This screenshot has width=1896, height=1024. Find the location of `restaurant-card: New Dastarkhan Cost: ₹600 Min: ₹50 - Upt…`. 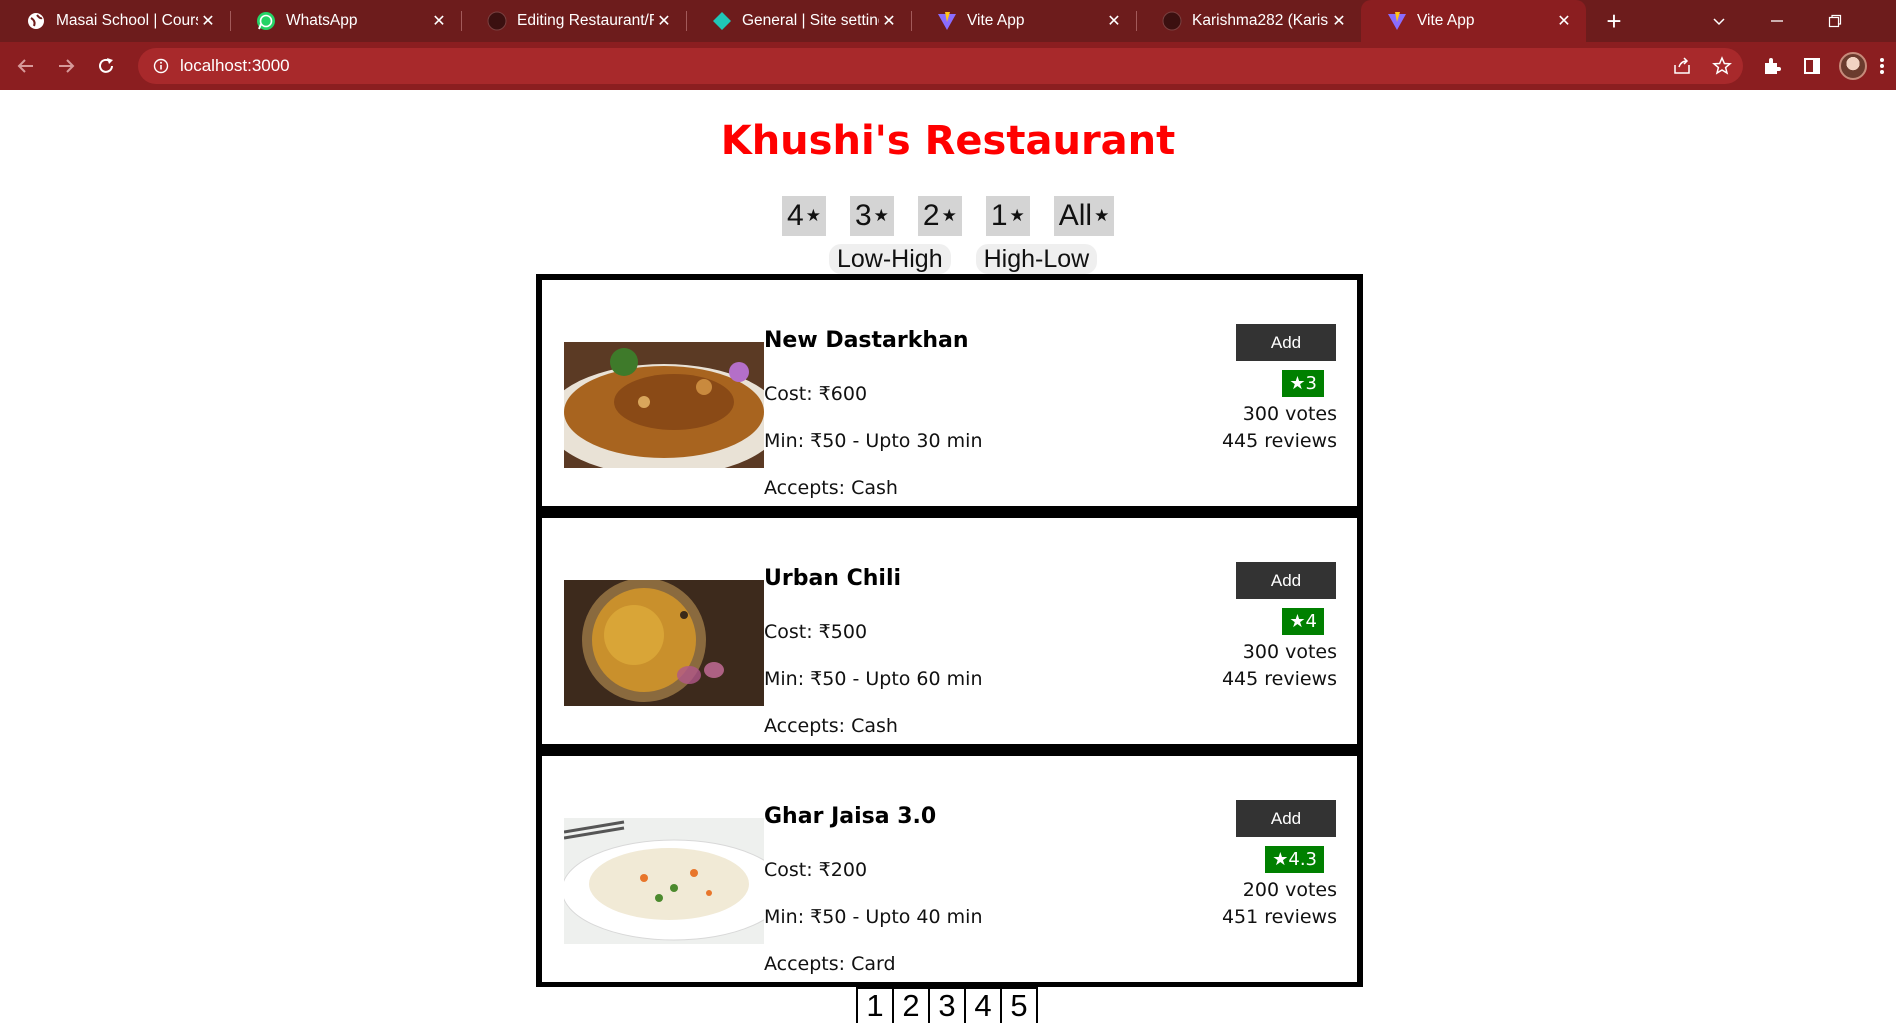

restaurant-card: New Dastarkhan Cost: ₹600 Min: ₹50 - Upt… is located at coordinates (949, 393).